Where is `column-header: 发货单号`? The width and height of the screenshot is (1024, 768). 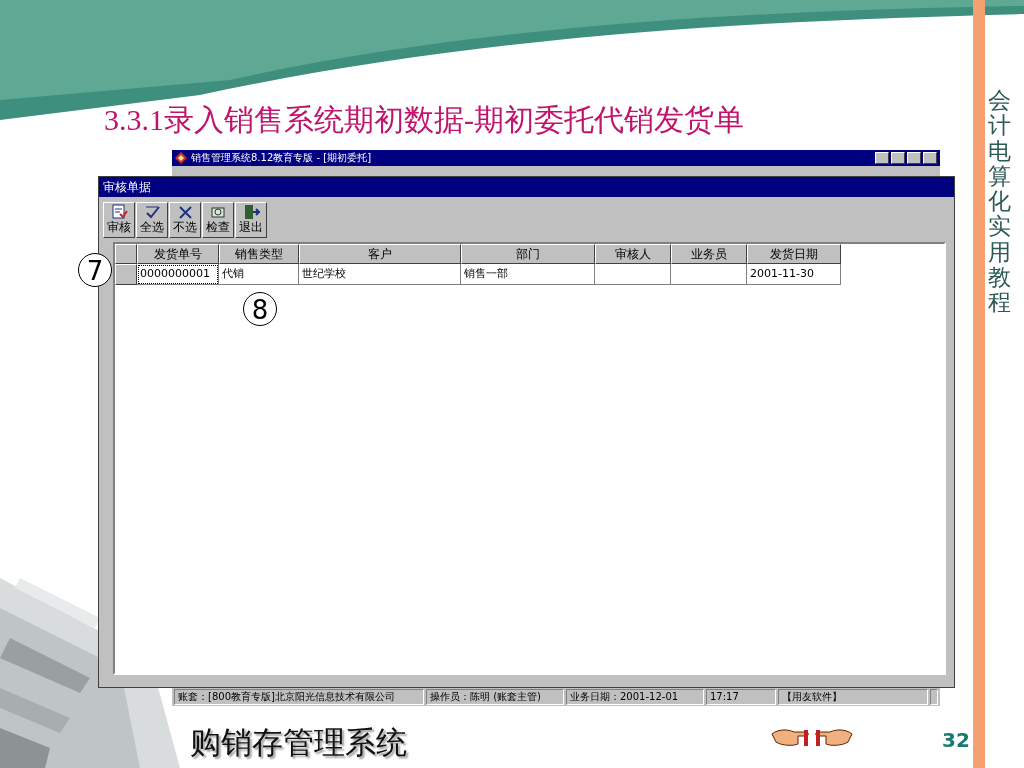 column-header: 发货单号 is located at coordinates (178, 254).